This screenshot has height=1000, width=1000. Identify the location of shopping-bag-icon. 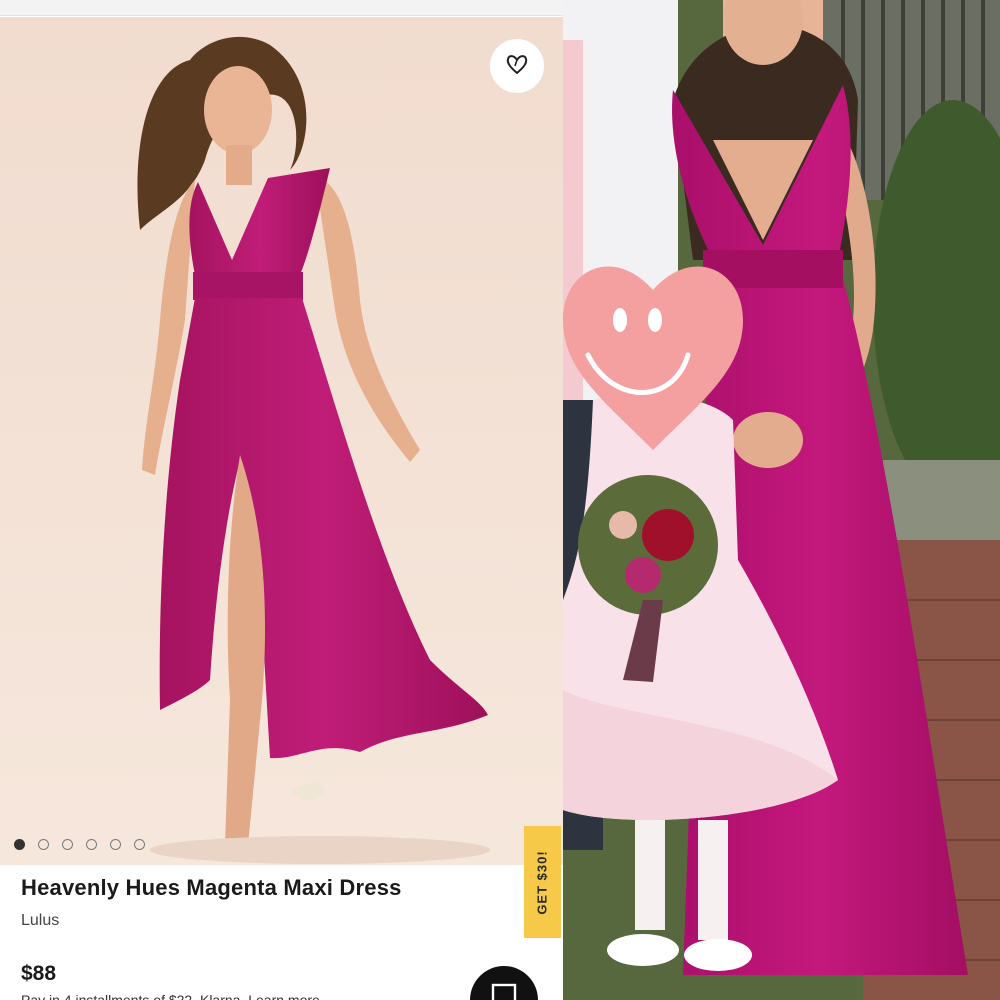
(504, 991).